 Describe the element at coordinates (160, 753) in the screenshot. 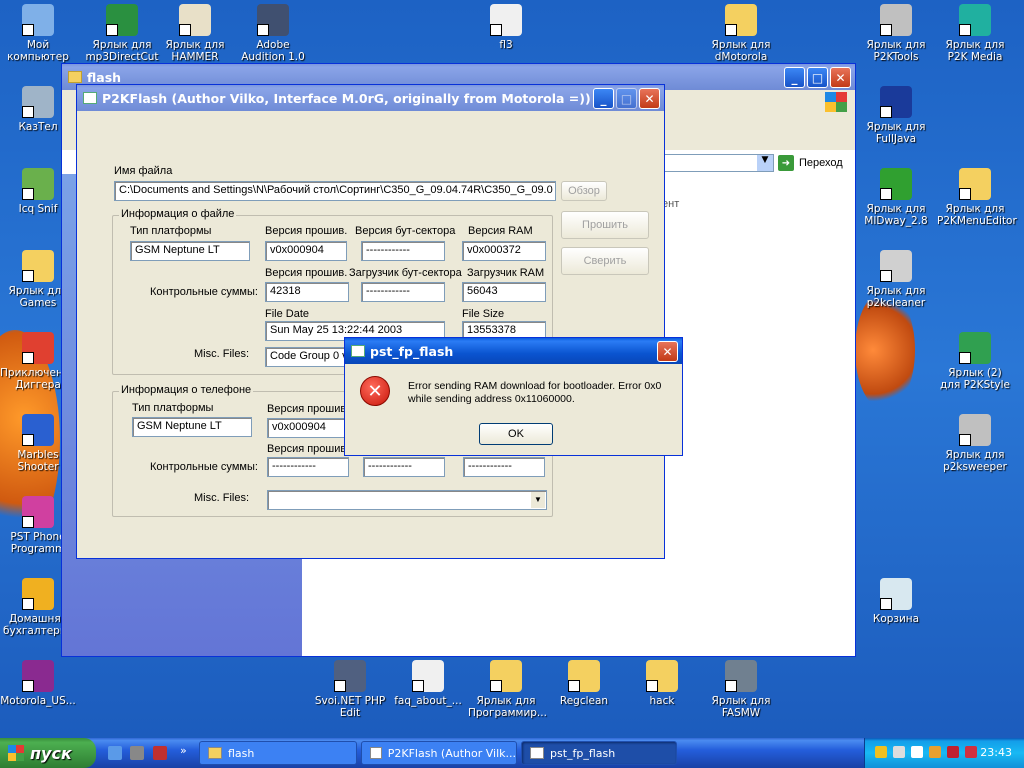

I see `quicklaunch-media-icon` at that location.